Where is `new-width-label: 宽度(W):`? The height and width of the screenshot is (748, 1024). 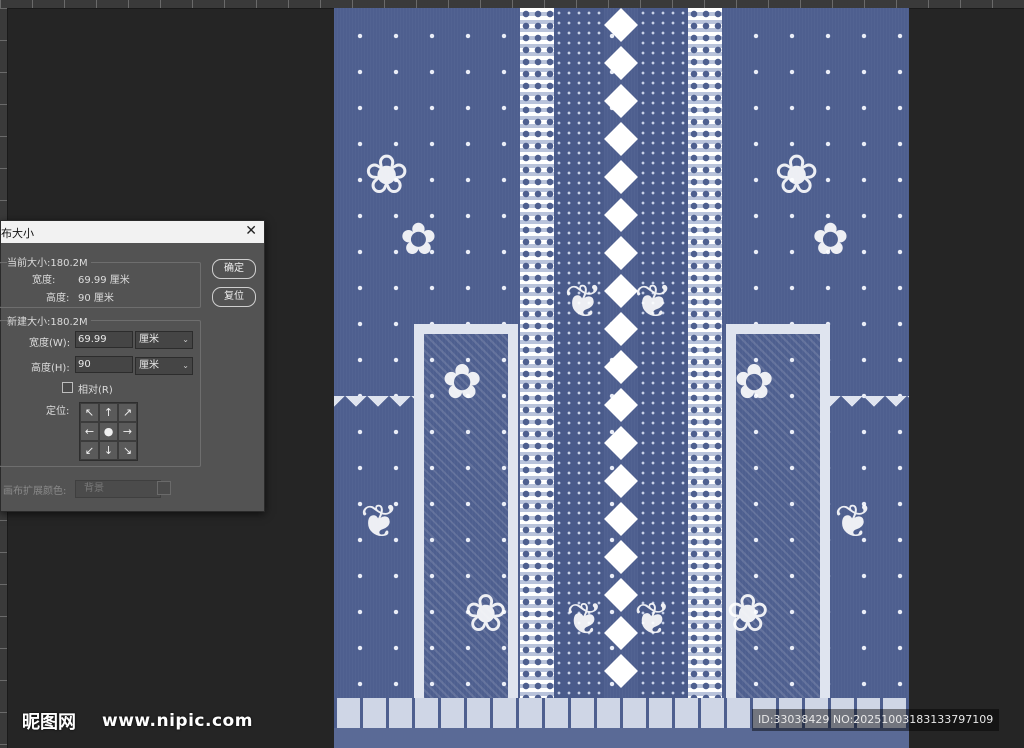
new-width-label: 宽度(W): is located at coordinates (50, 343).